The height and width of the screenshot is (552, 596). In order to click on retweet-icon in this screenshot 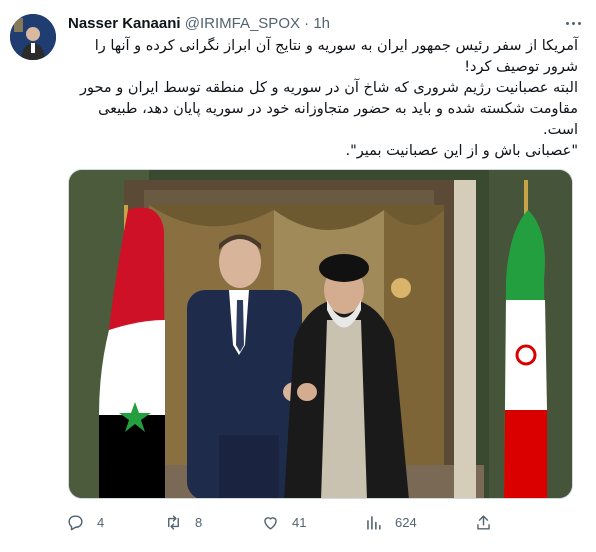, I will do `click(173, 522)`.